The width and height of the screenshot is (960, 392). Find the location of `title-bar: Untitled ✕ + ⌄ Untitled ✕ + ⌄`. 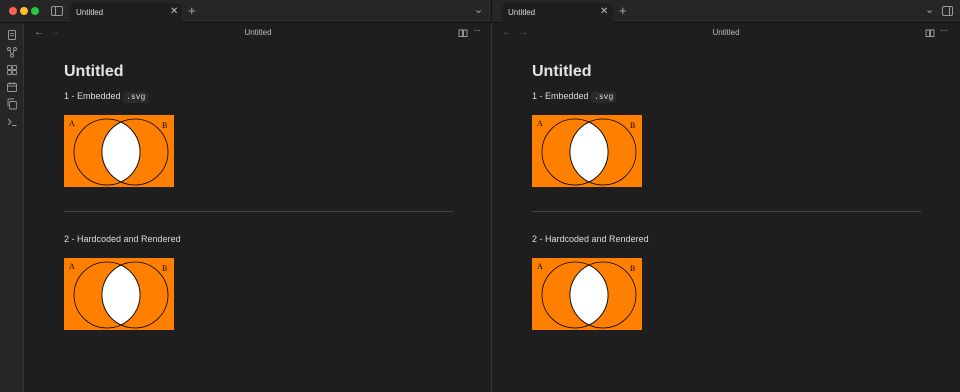

title-bar: Untitled ✕ + ⌄ Untitled ✕ + ⌄ is located at coordinates (480, 11).